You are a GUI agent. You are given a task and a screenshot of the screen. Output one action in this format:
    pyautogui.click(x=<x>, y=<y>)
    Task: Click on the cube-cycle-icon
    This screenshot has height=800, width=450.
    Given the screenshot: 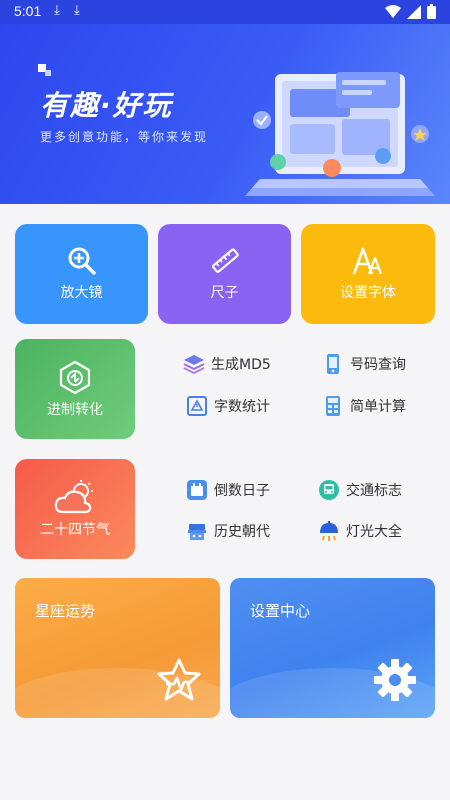 What is the action you would take?
    pyautogui.click(x=75, y=377)
    